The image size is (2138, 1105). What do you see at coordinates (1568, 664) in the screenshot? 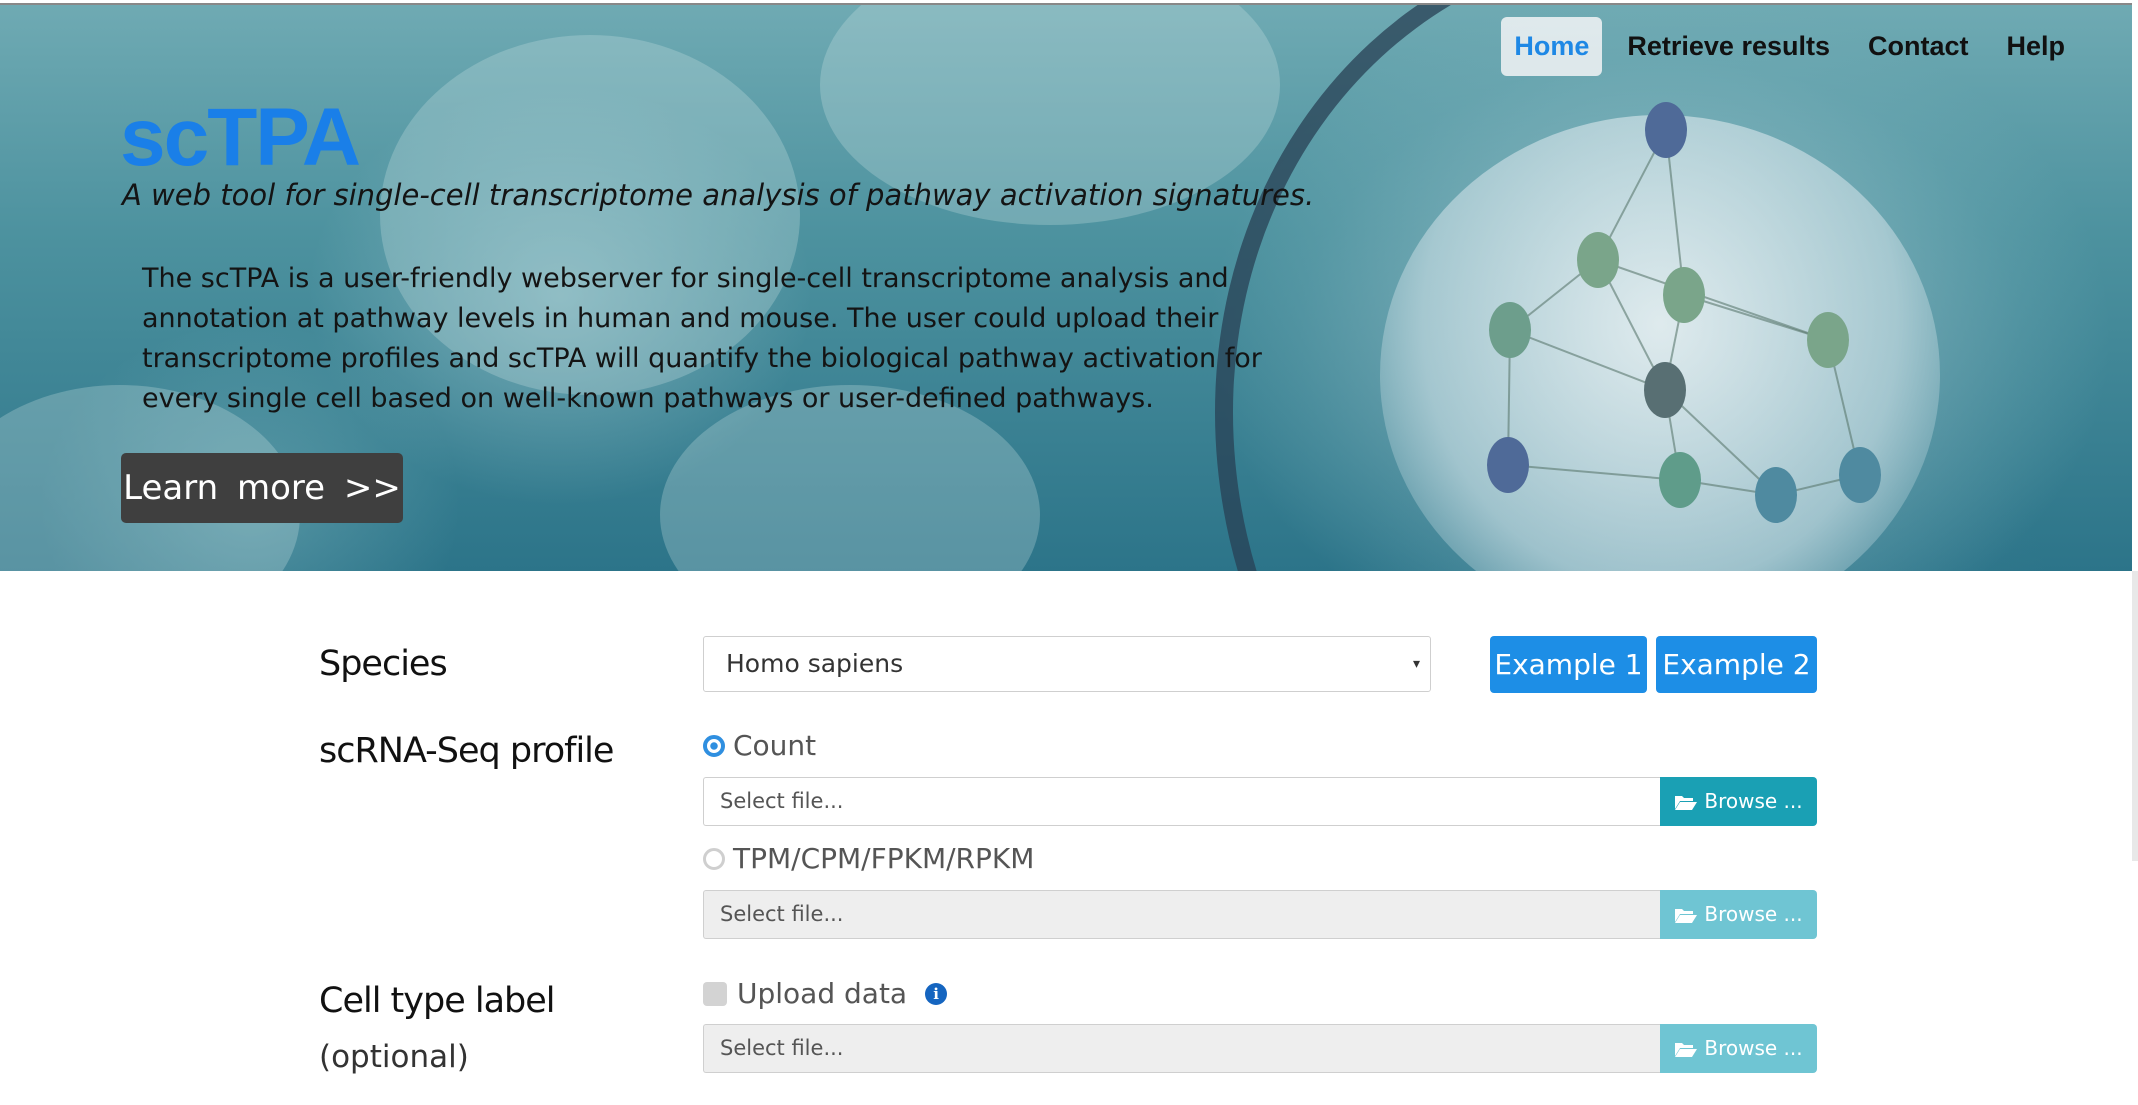
I see `example-1-button: Example 1` at bounding box center [1568, 664].